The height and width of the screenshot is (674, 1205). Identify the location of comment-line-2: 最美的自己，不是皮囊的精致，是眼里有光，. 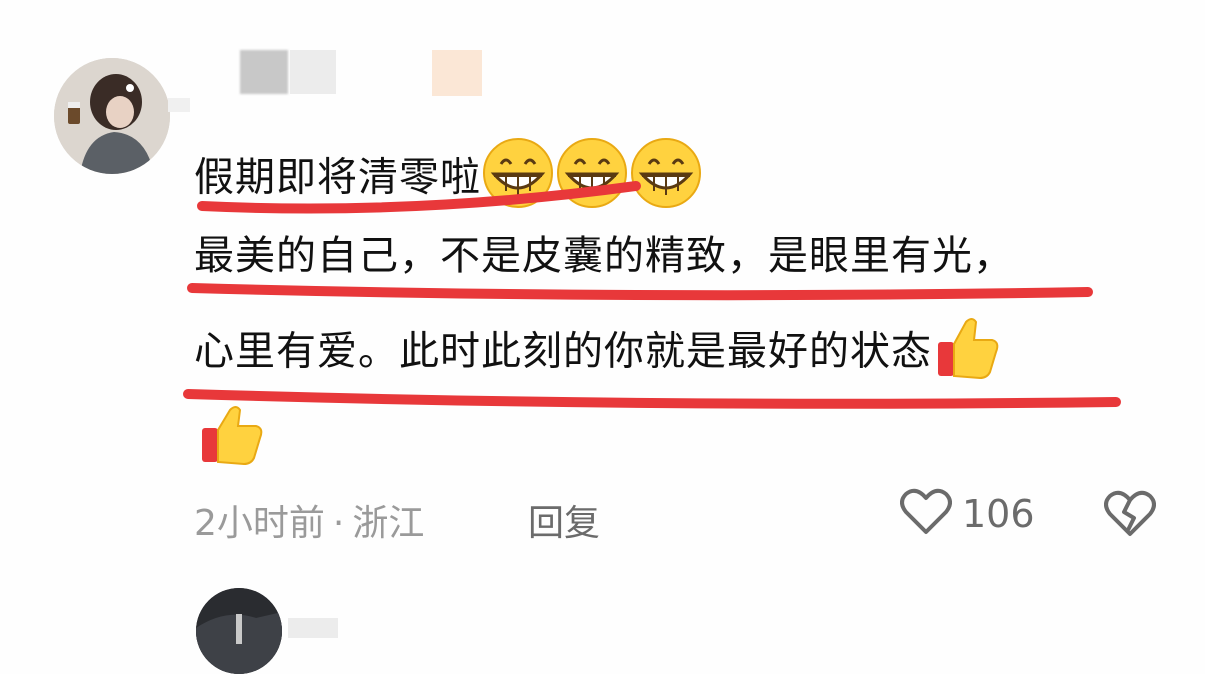
(604, 256).